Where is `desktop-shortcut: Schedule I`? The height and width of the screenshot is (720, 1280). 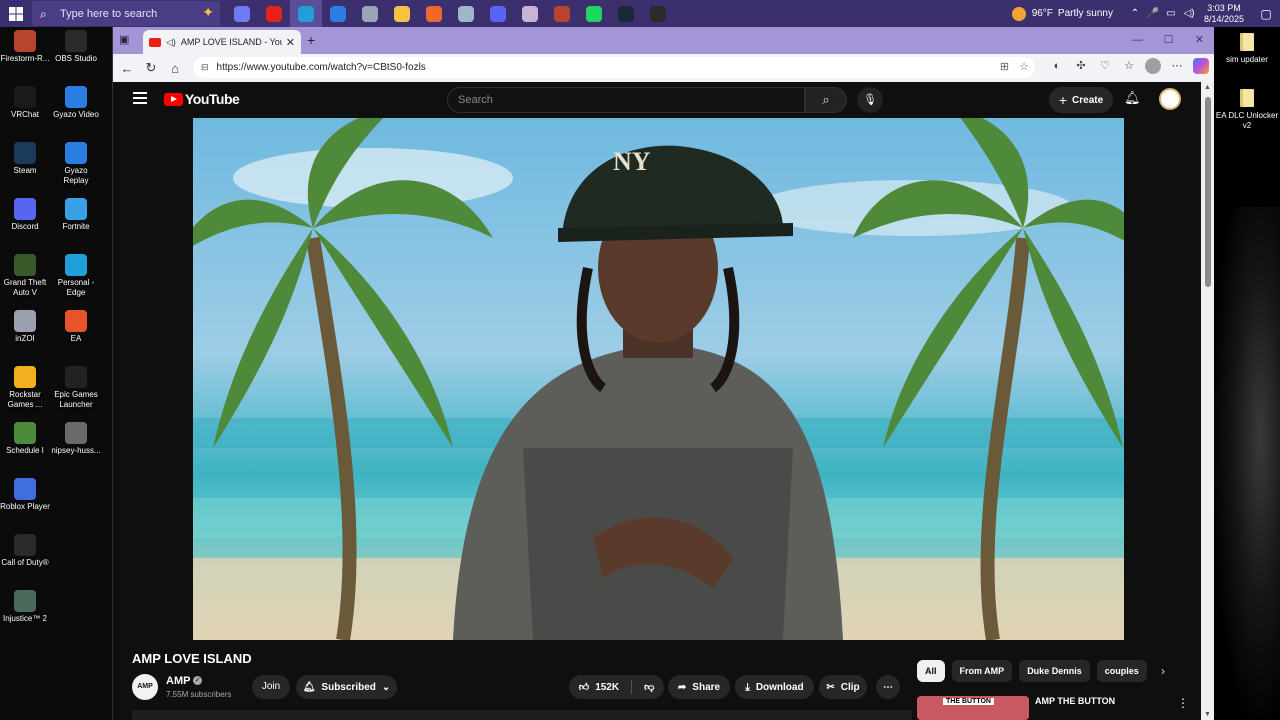 desktop-shortcut: Schedule I is located at coordinates (25, 439).